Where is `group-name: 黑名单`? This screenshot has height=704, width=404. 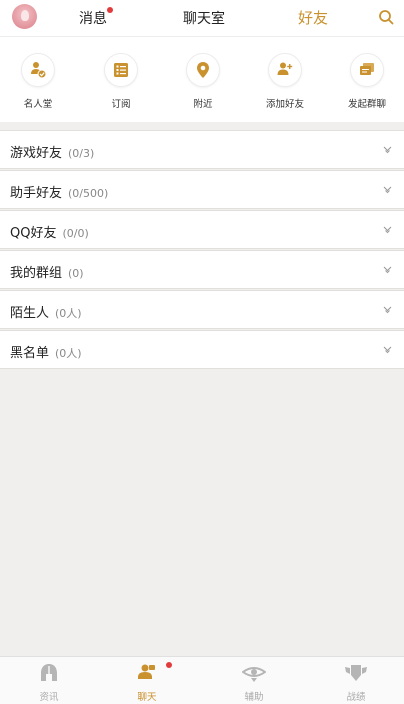 group-name: 黑名单 is located at coordinates (30, 353).